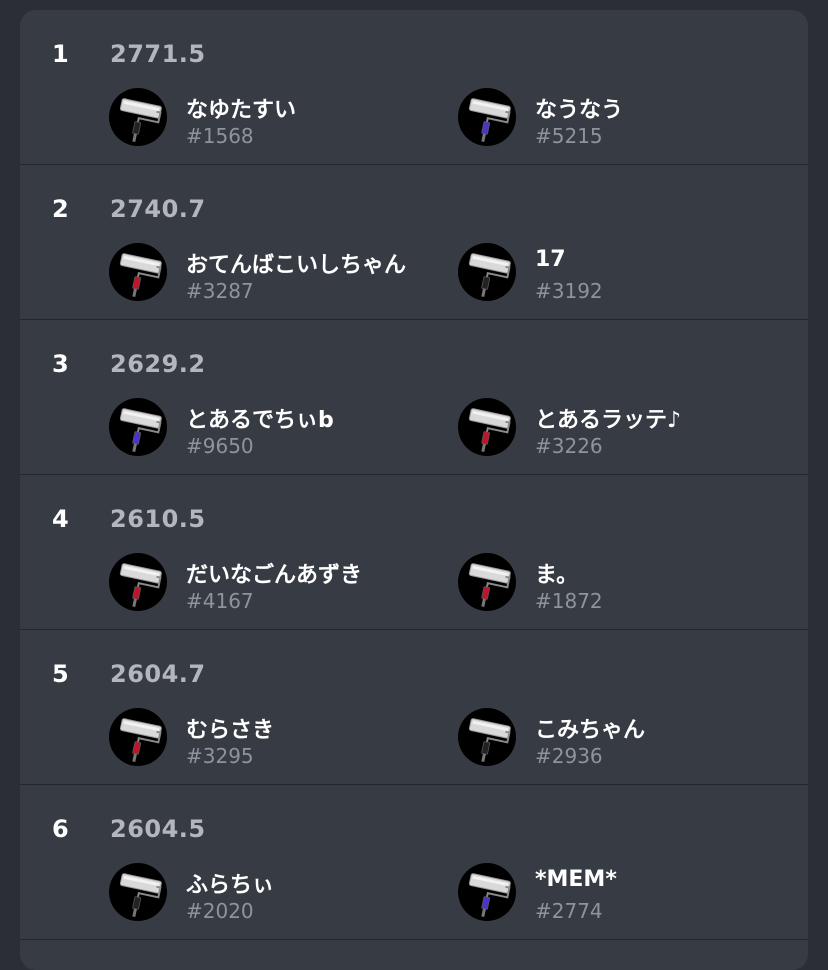 The width and height of the screenshot is (828, 970). I want to click on player-card: むらさき #3295, so click(274, 738).